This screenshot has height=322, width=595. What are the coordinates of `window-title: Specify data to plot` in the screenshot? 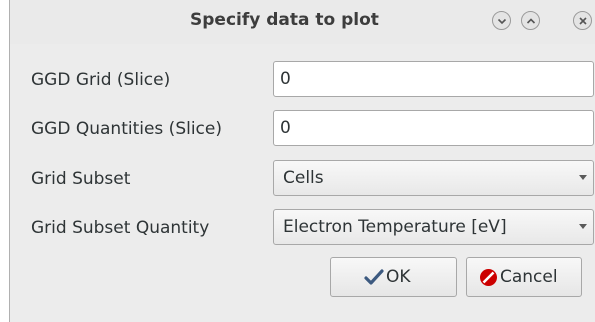 It's located at (284, 20).